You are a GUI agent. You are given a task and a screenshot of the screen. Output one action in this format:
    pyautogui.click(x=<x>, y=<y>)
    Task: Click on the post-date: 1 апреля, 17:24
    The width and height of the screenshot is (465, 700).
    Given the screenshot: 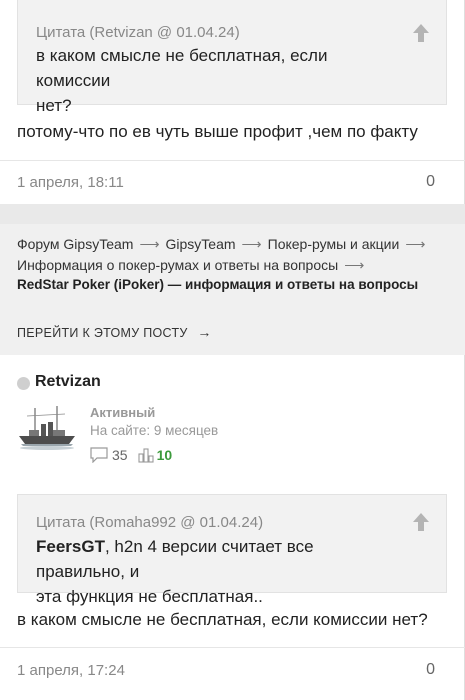 What is the action you would take?
    pyautogui.click(x=71, y=670)
    